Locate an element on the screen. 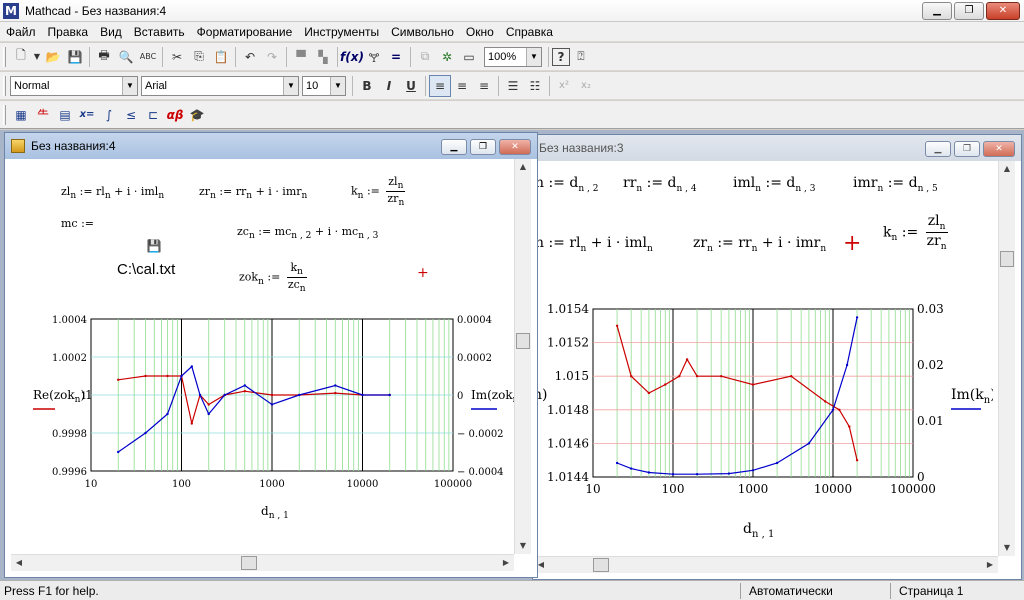 The image size is (1024, 600). help-icon: ? is located at coordinates (561, 56).